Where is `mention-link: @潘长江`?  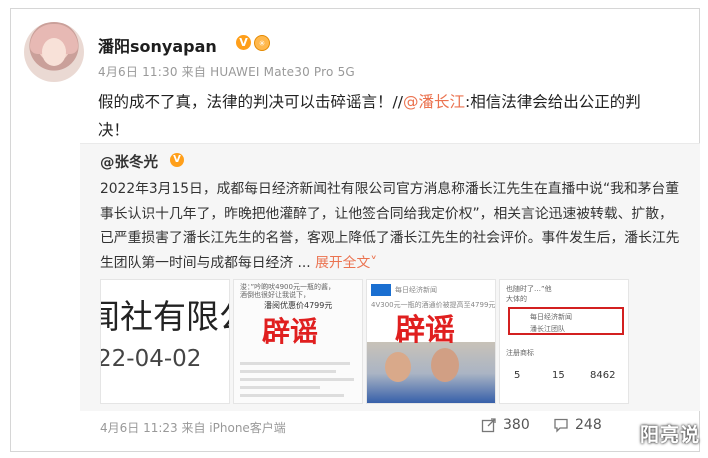 mention-link: @潘长江 is located at coordinates (434, 102).